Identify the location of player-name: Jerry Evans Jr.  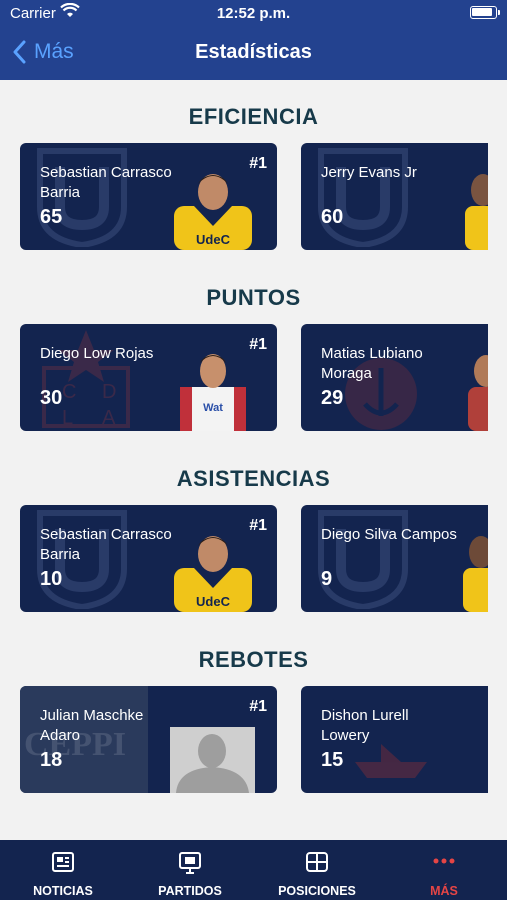
(369, 172).